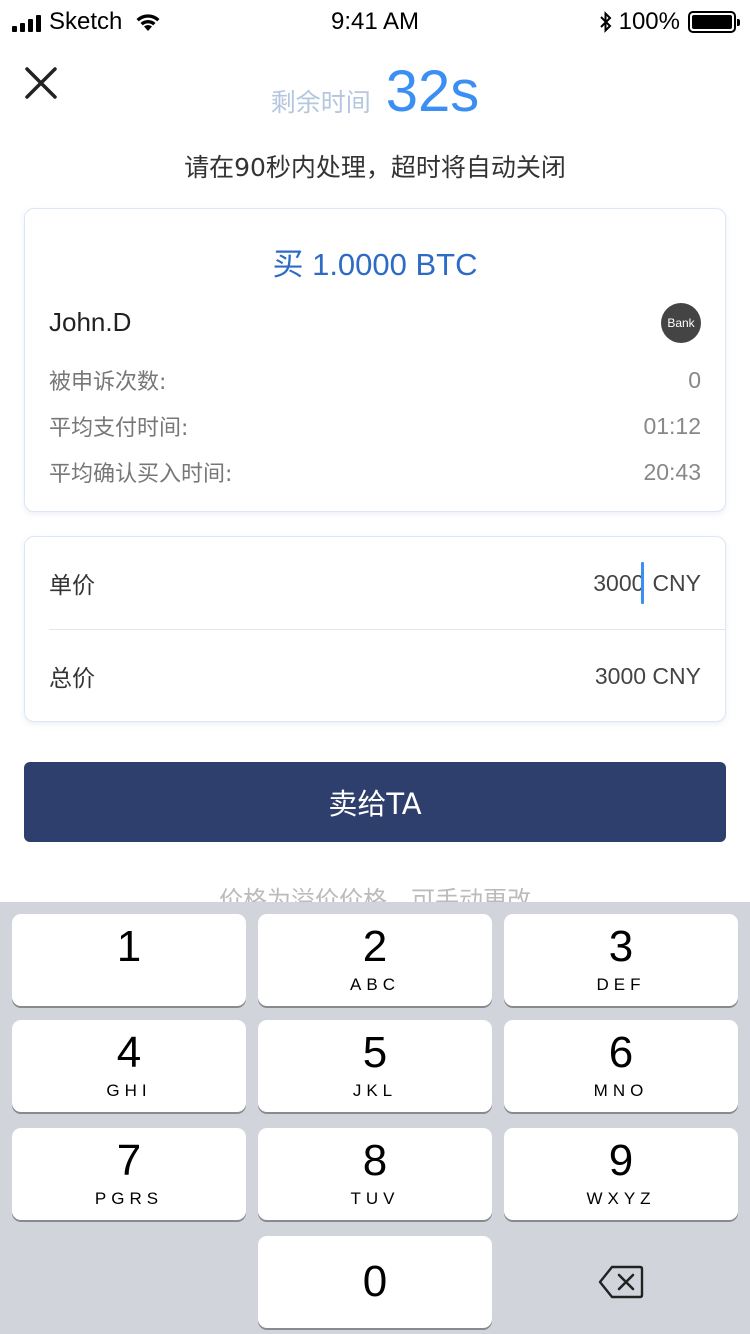 The height and width of the screenshot is (1334, 750). I want to click on key-letters: DEF, so click(621, 984).